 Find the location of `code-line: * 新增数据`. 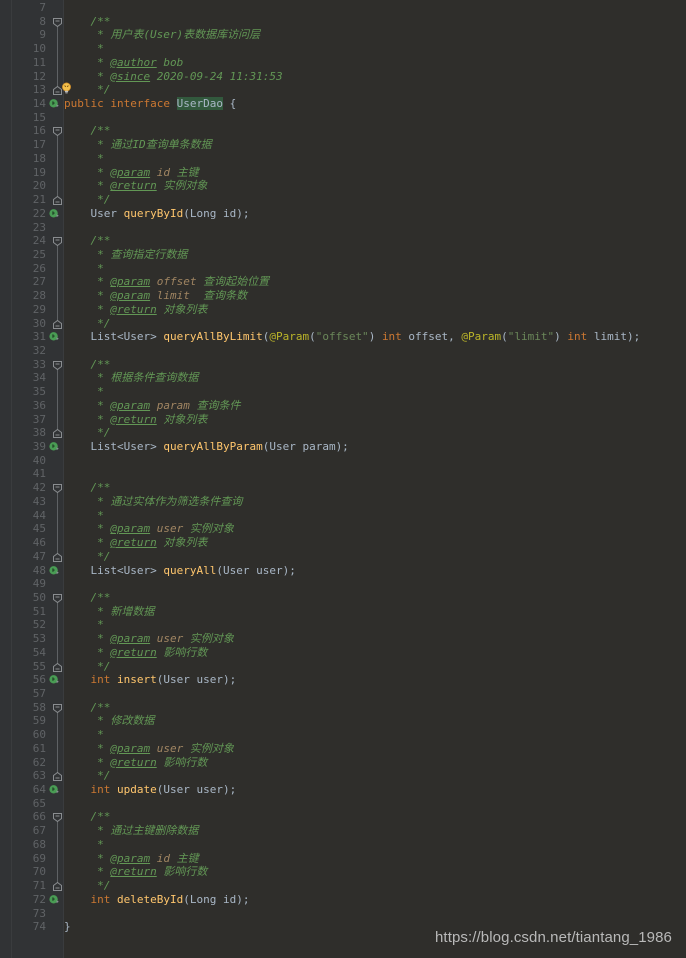

code-line: * 新增数据 is located at coordinates (375, 612).